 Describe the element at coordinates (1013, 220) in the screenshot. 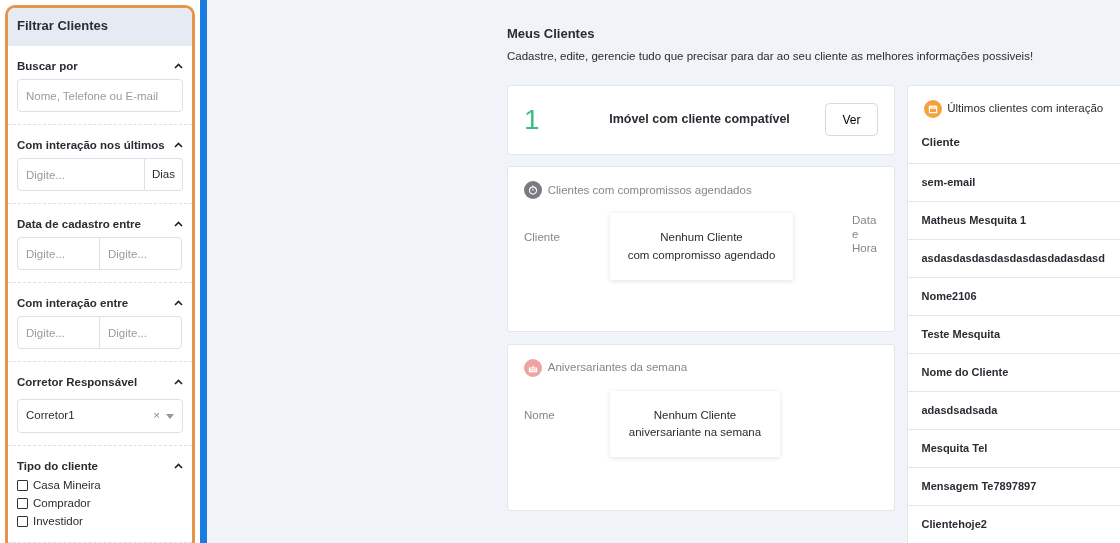

I see `client-row: Matheus Mesquita 1` at that location.